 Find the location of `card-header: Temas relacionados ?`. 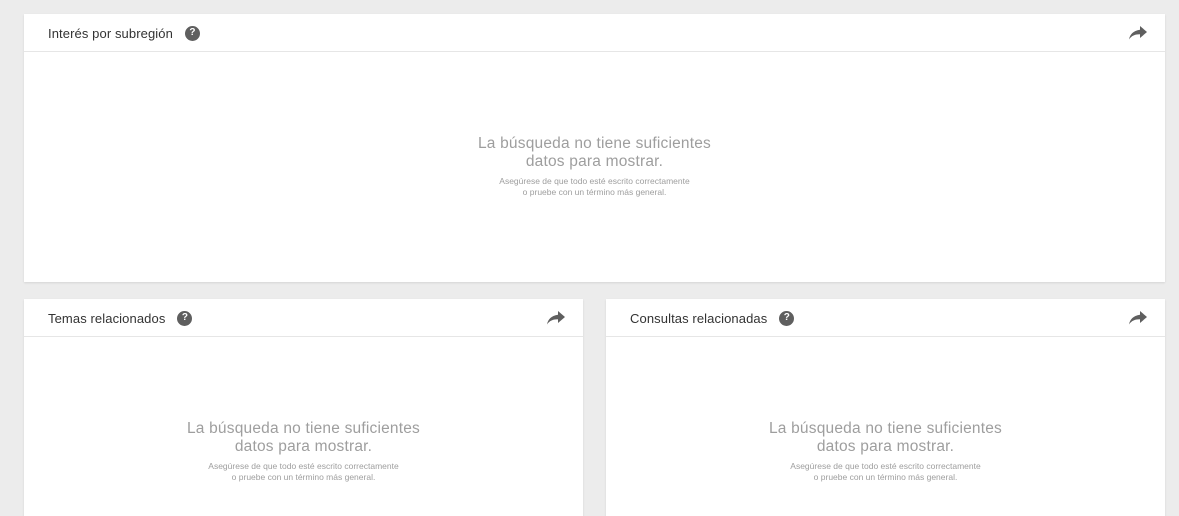

card-header: Temas relacionados ? is located at coordinates (303, 318).